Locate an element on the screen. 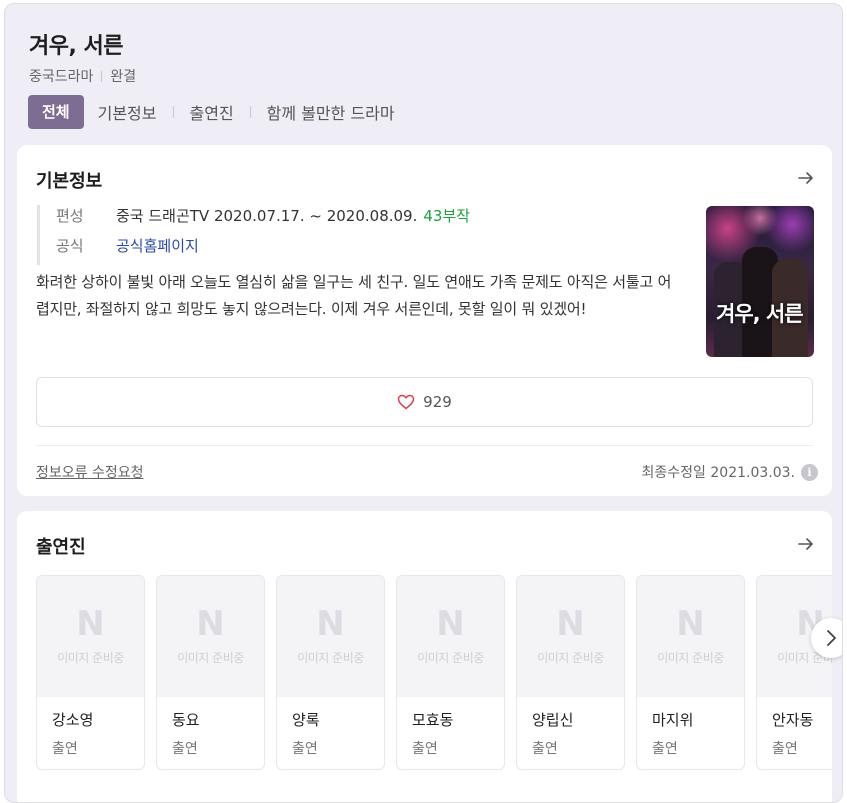 This screenshot has height=803, width=847. like-button: 929 is located at coordinates (424, 402).